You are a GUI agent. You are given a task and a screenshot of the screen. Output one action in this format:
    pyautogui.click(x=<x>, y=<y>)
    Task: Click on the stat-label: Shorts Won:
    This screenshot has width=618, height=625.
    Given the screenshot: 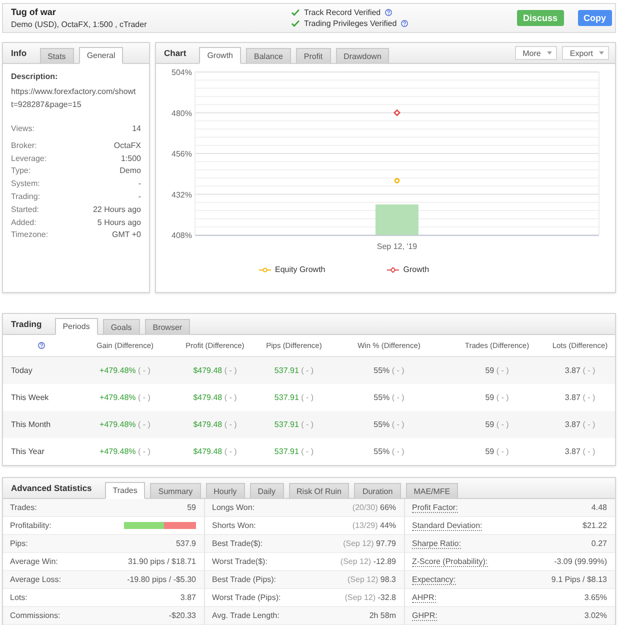 What is the action you would take?
    pyautogui.click(x=234, y=525)
    